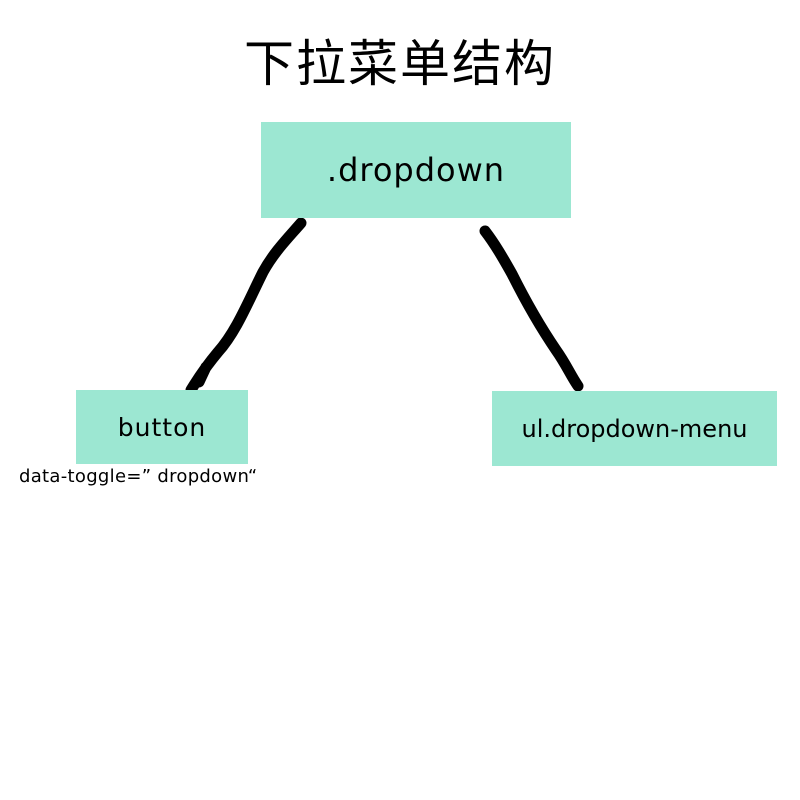 The image size is (800, 800). What do you see at coordinates (246, 306) in the screenshot?
I see `edge-root-to-button` at bounding box center [246, 306].